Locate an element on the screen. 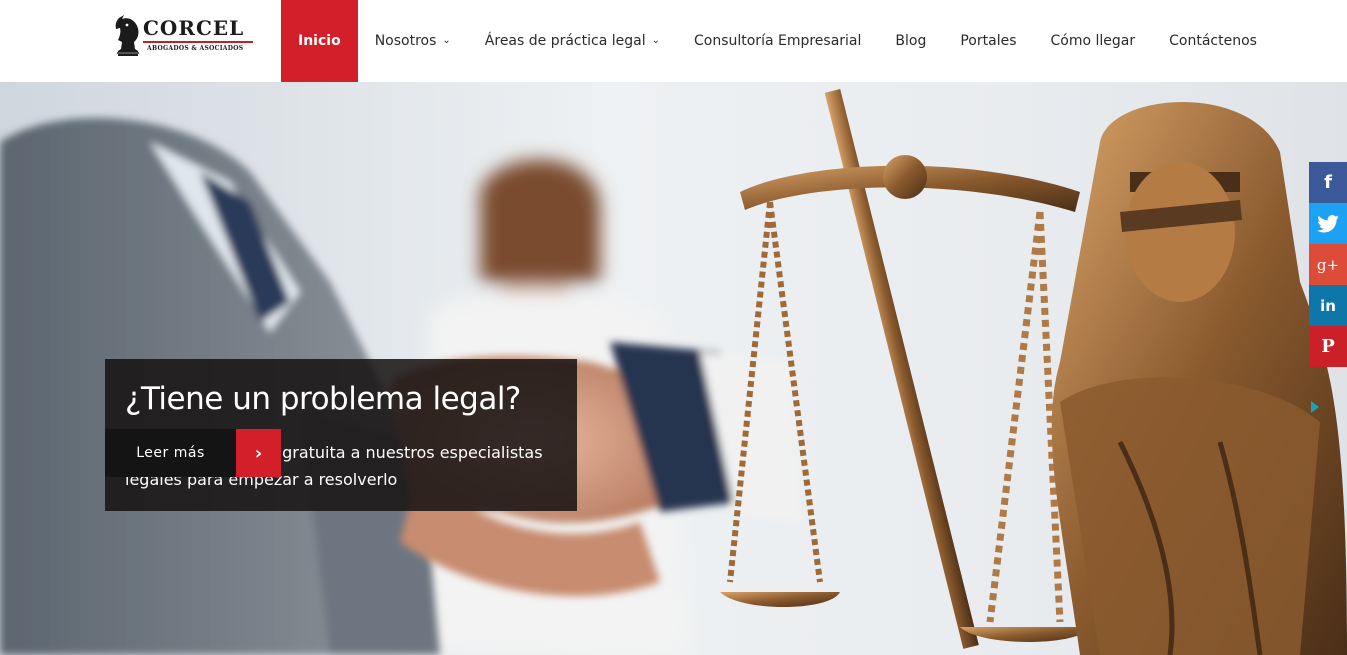 The width and height of the screenshot is (1347, 655). linkedin-icon: in is located at coordinates (1328, 305).